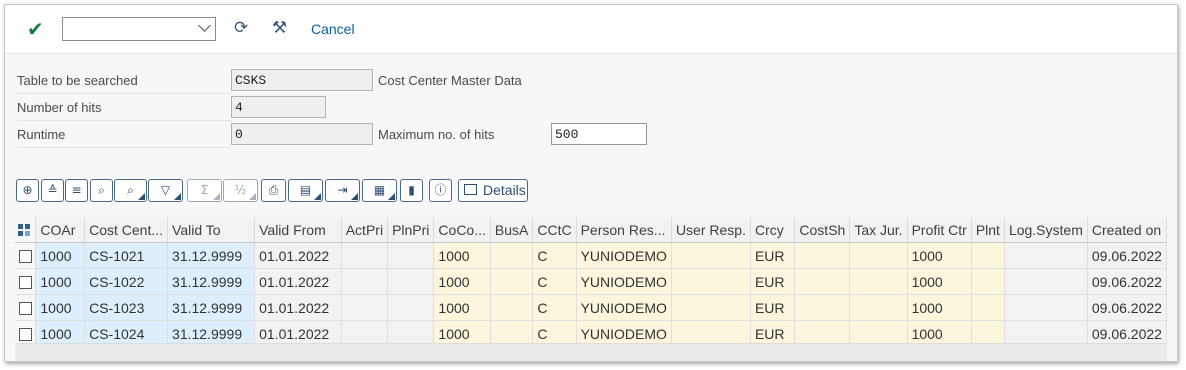 This screenshot has height=370, width=1186. What do you see at coordinates (440, 190) in the screenshot?
I see `info-button: ⓘ` at bounding box center [440, 190].